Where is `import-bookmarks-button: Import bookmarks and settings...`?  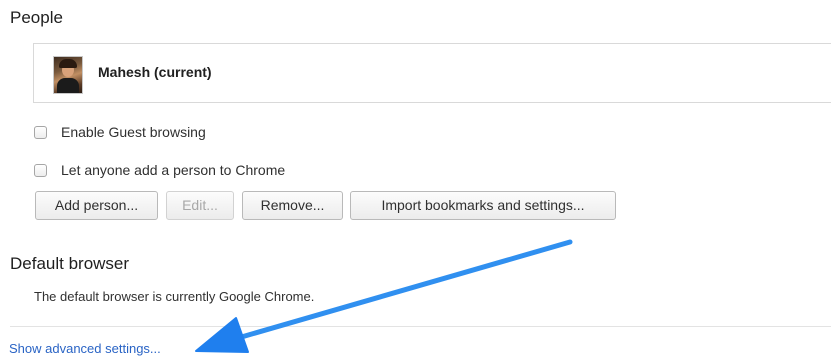 import-bookmarks-button: Import bookmarks and settings... is located at coordinates (483, 205).